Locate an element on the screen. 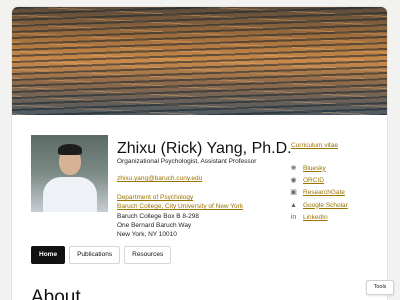 This screenshot has width=400, height=300. tab-home: Home is located at coordinates (48, 255).